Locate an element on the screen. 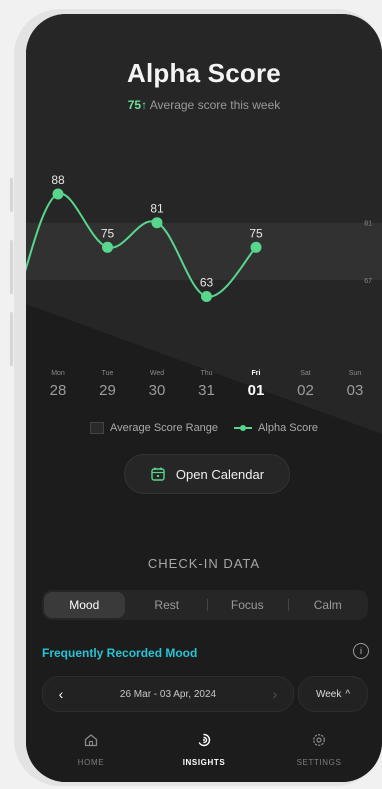 The image size is (382, 789). phone-side-button-bottom is located at coordinates (11, 339).